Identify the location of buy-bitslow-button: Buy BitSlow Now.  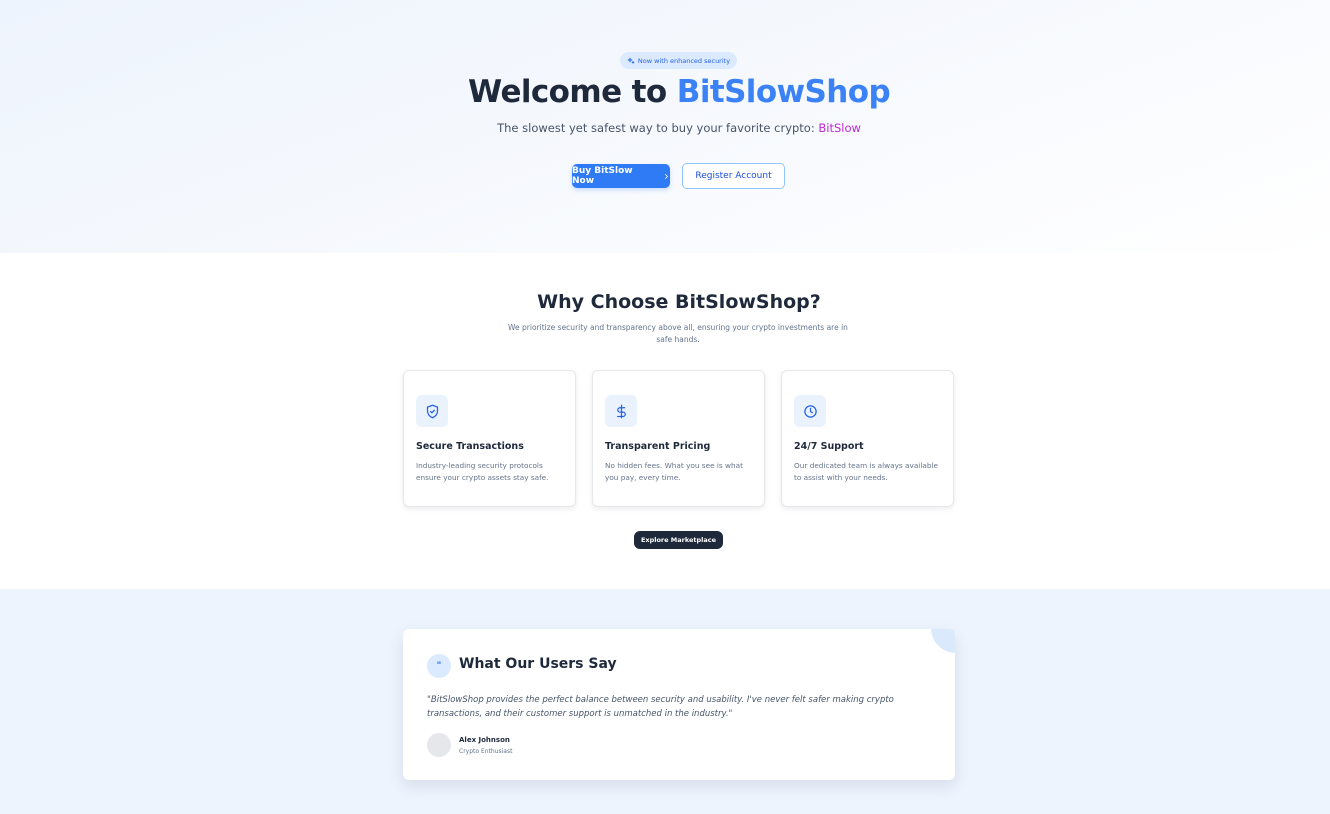
(621, 176).